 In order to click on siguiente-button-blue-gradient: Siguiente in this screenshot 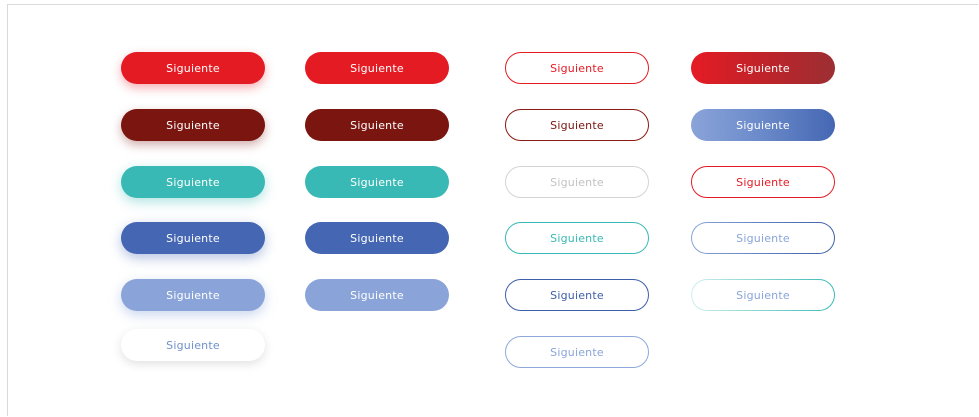, I will do `click(763, 125)`.